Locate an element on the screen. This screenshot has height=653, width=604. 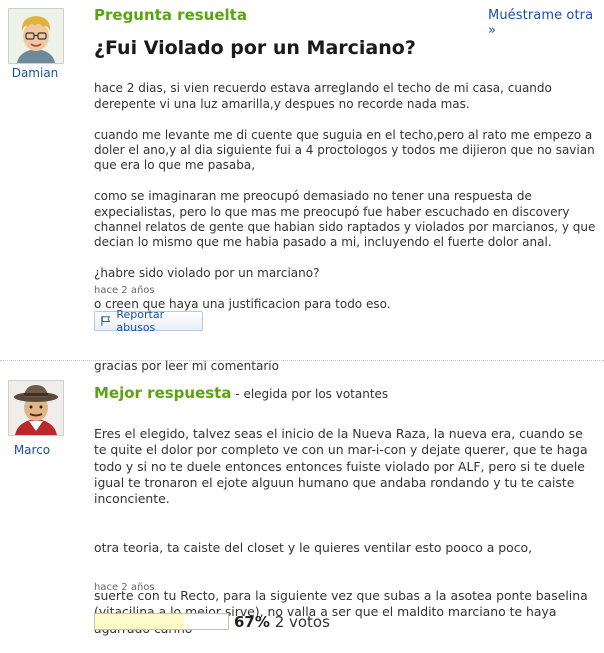
answerer-avatar is located at coordinates (36, 408).